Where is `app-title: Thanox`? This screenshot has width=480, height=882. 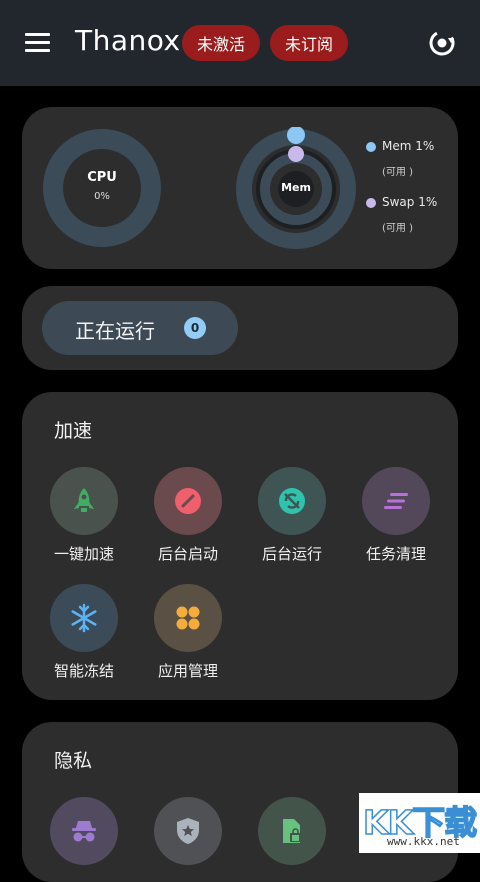 app-title: Thanox is located at coordinates (128, 40).